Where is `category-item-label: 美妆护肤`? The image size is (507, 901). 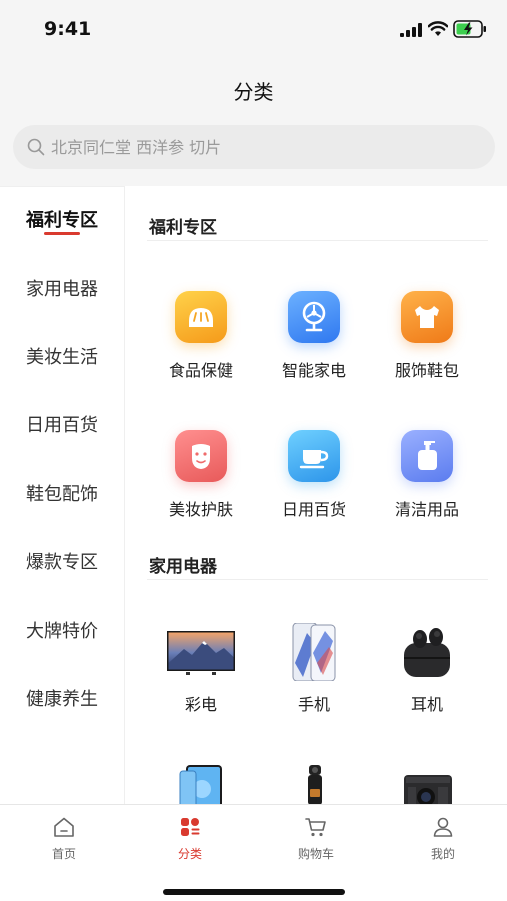
category-item-label: 美妆护肤 is located at coordinates (200, 509).